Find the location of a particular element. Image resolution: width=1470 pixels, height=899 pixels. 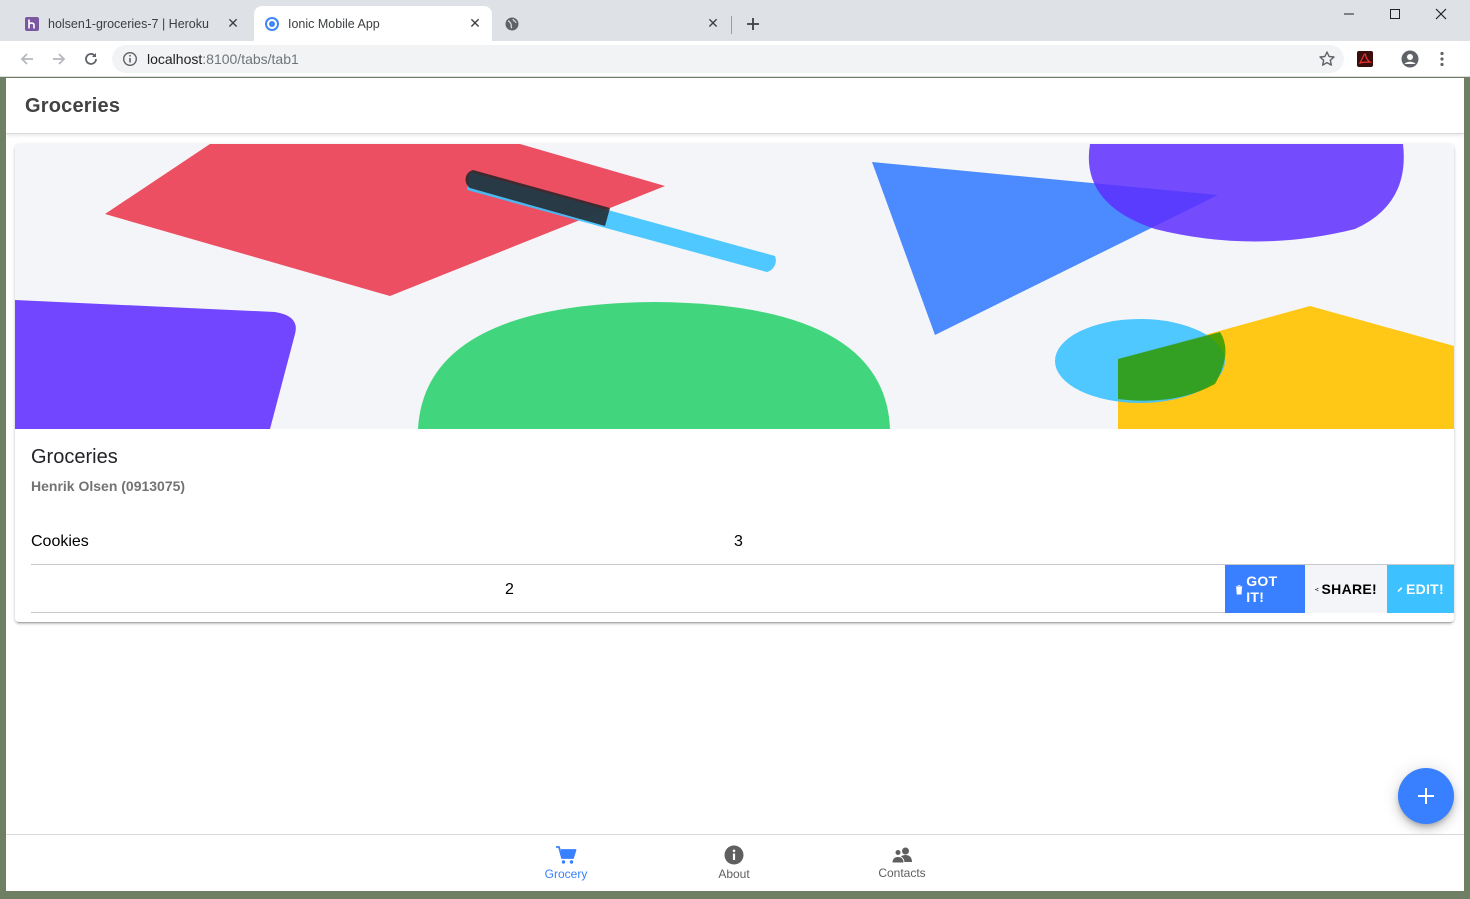

close-icon is located at coordinates (1441, 14).